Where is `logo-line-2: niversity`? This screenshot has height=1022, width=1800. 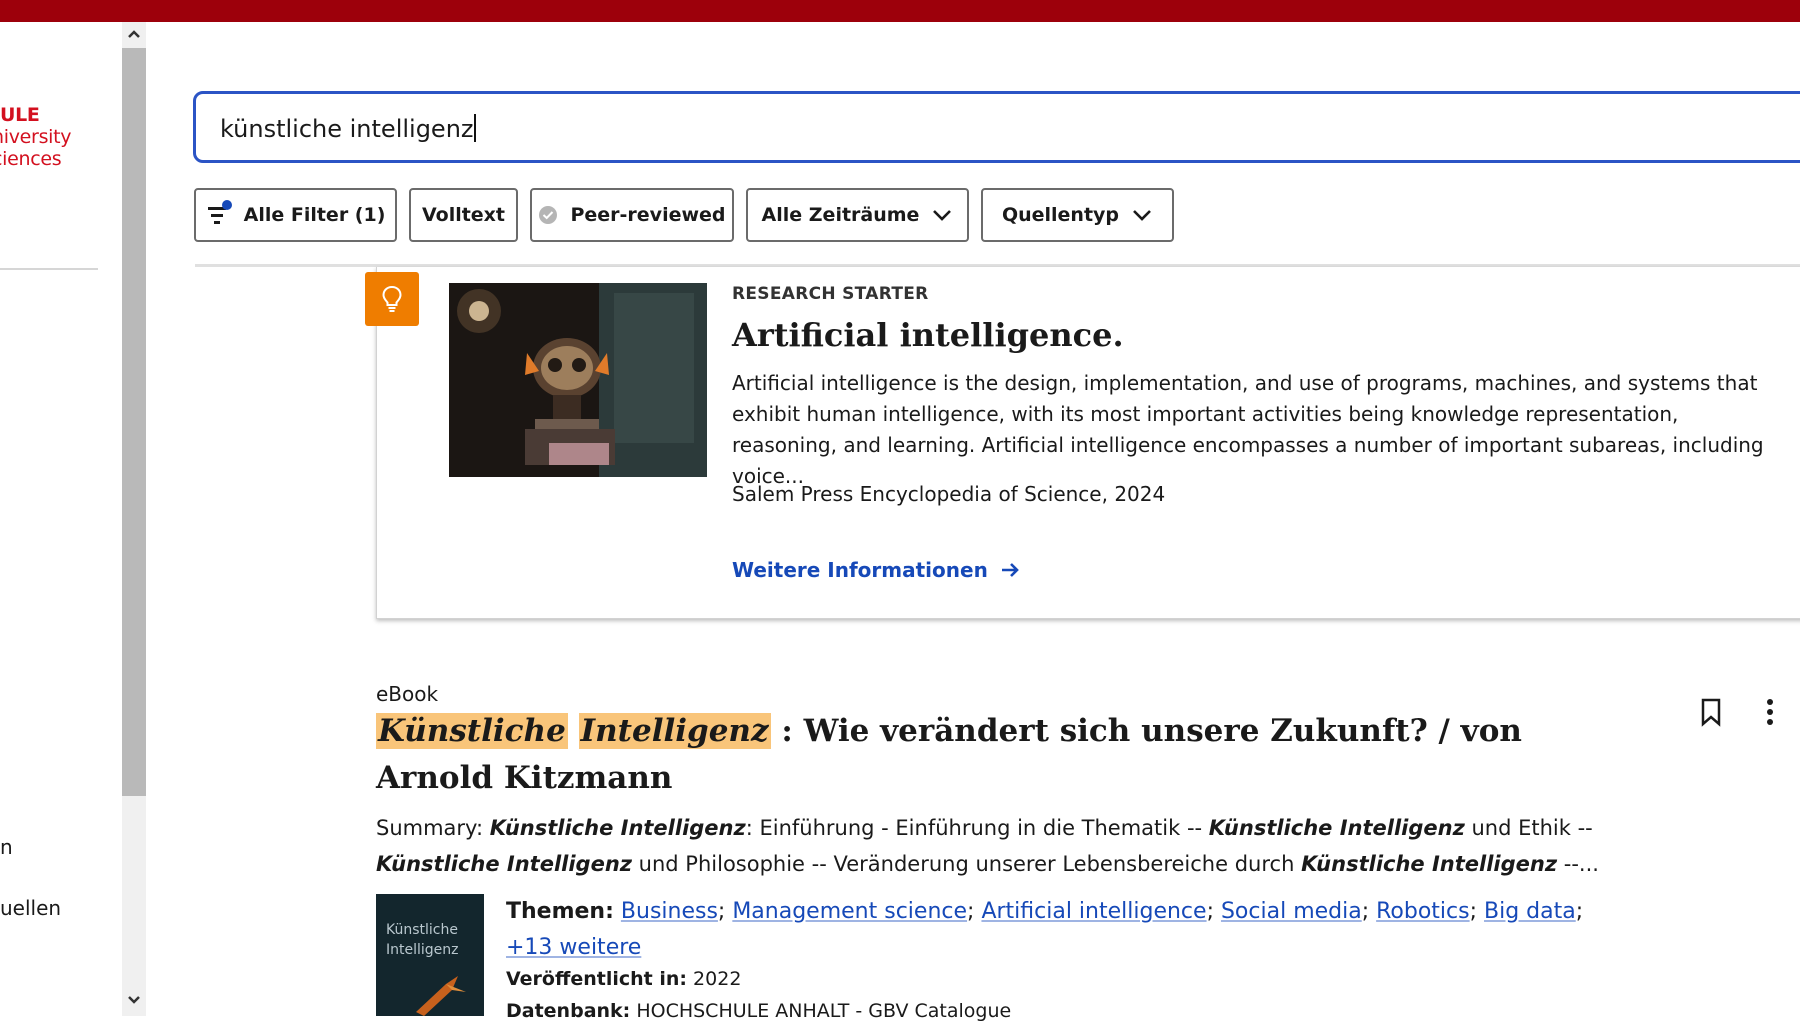
logo-line-2: niversity is located at coordinates (36, 137).